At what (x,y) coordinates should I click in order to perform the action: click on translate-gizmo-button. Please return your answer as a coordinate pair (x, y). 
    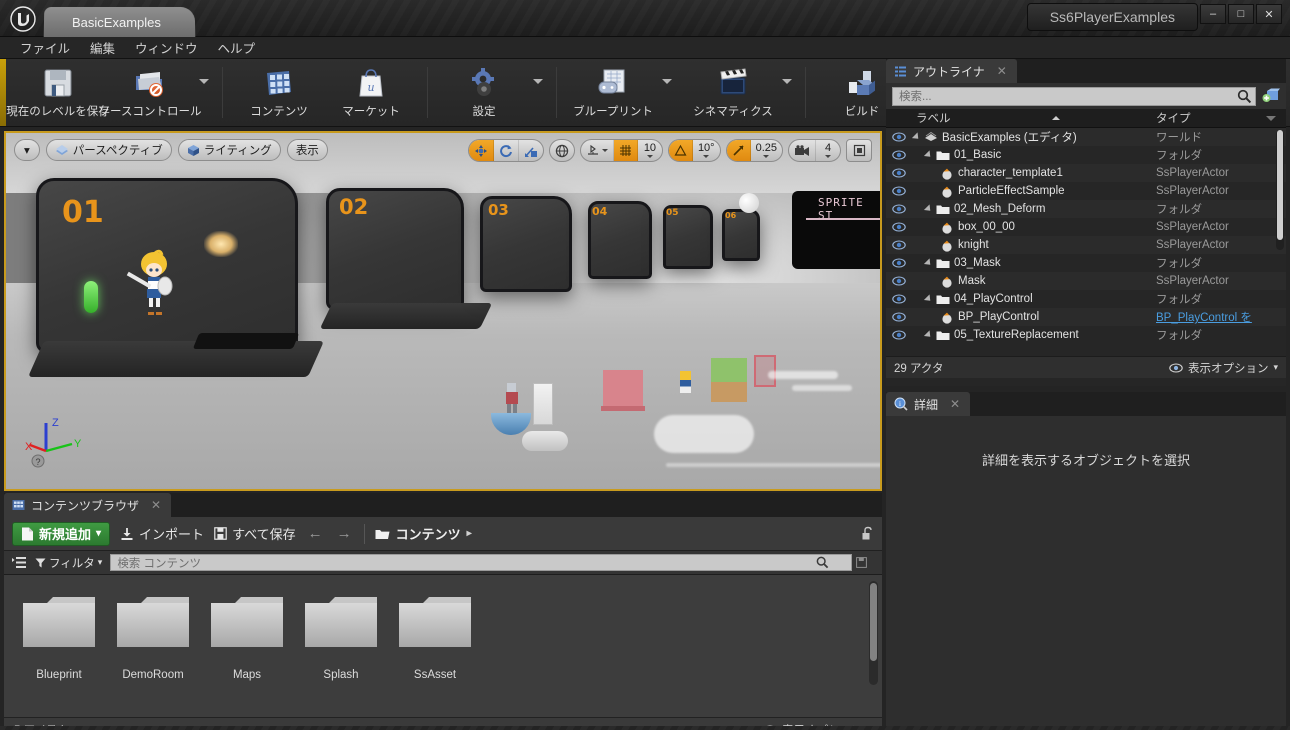
    Looking at the image, I should click on (481, 150).